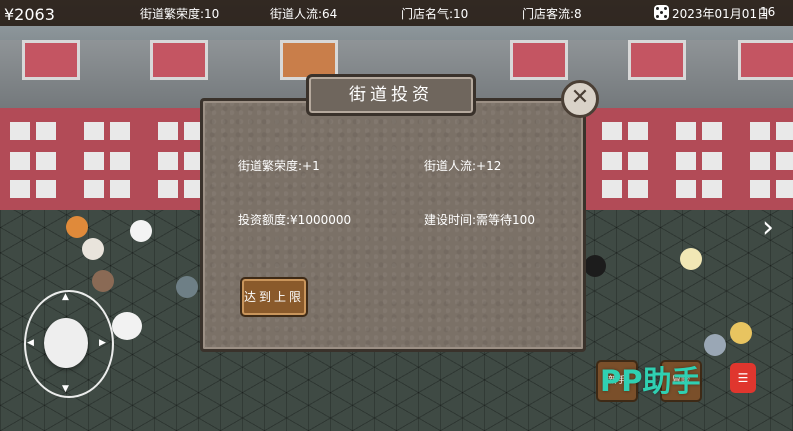 Image resolution: width=793 pixels, height=431 pixels. Describe the element at coordinates (661, 12) in the screenshot. I see `dice-icon` at that location.